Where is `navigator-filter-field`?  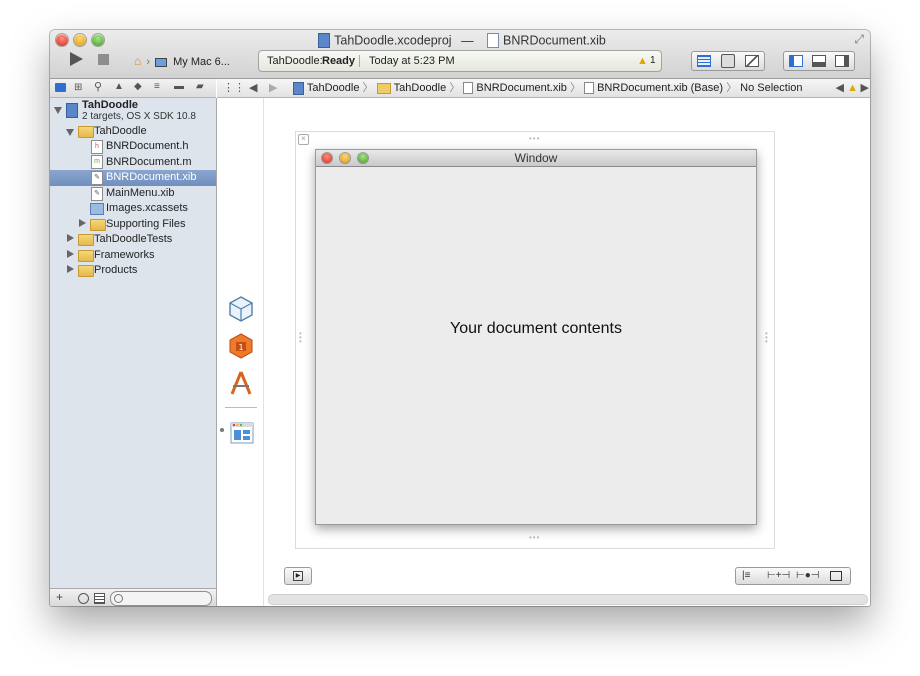
navigator-filter-field is located at coordinates (161, 598).